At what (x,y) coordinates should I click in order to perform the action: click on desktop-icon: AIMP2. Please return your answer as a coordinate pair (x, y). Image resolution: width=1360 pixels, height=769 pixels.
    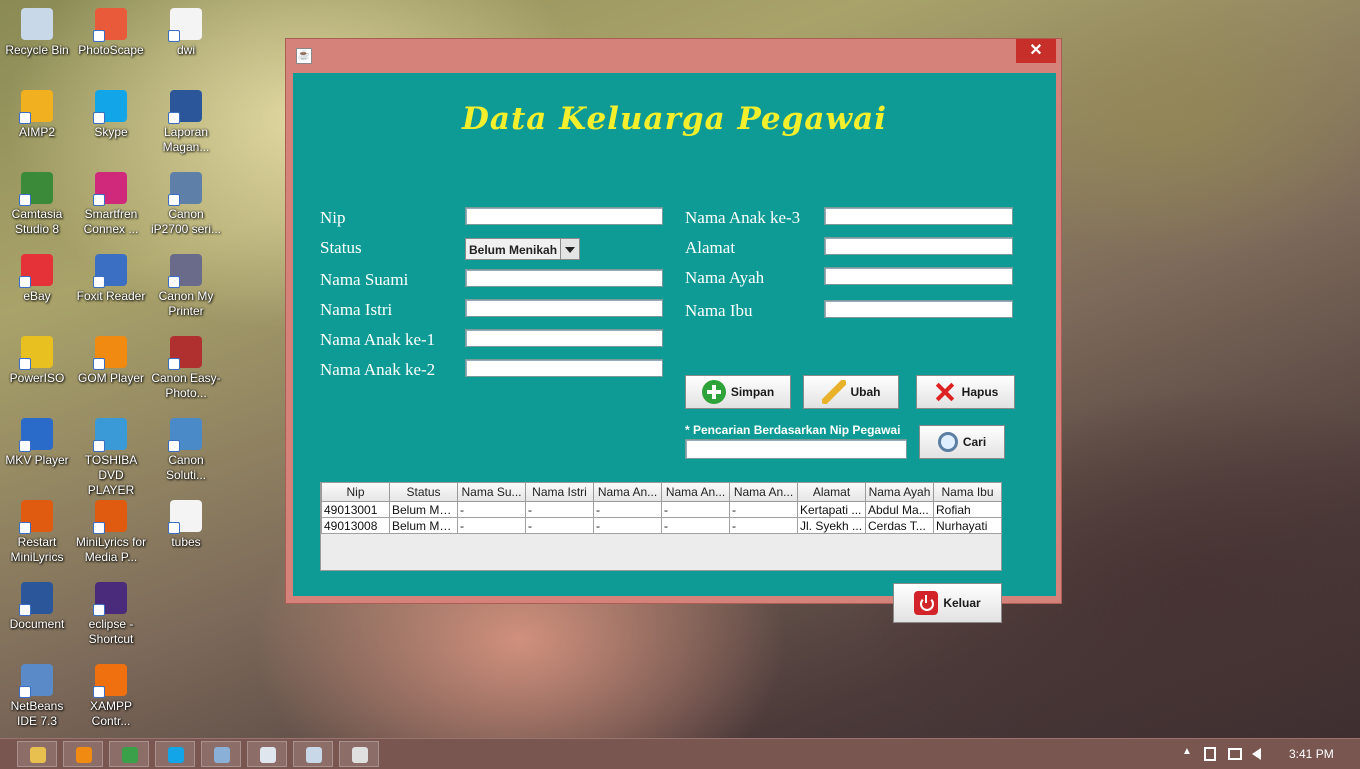
    Looking at the image, I should click on (37, 115).